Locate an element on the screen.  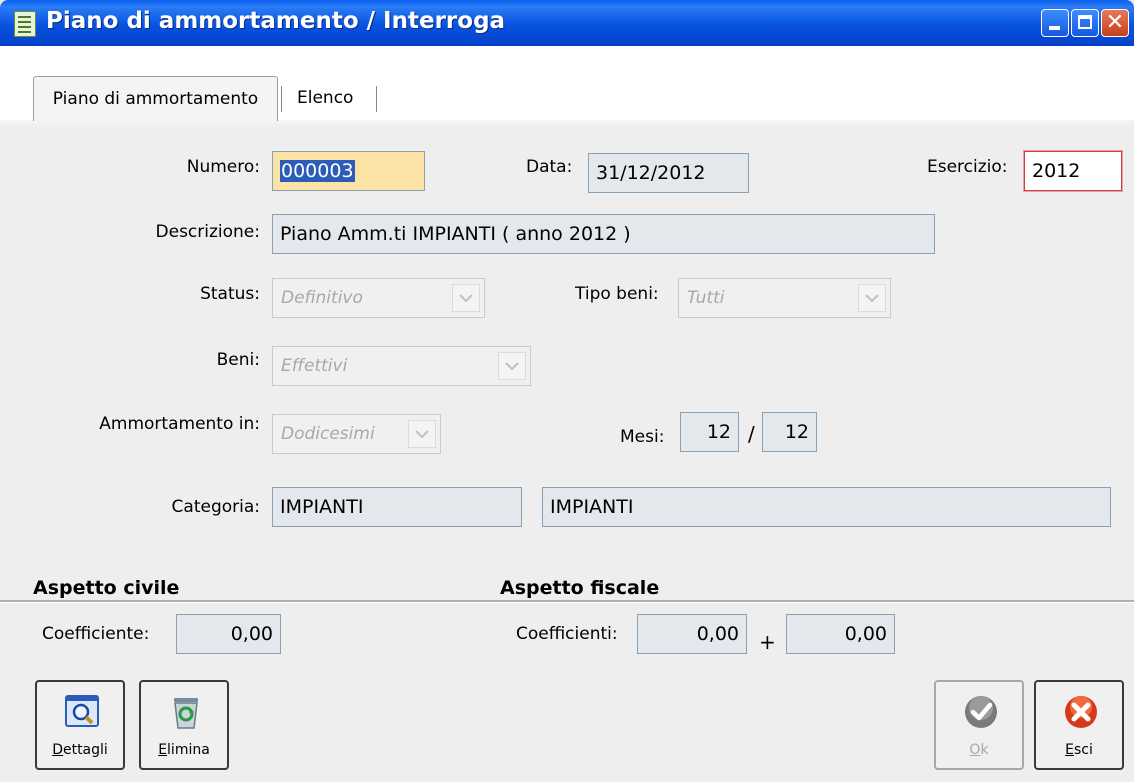
maximize-icon is located at coordinates (1085, 22).